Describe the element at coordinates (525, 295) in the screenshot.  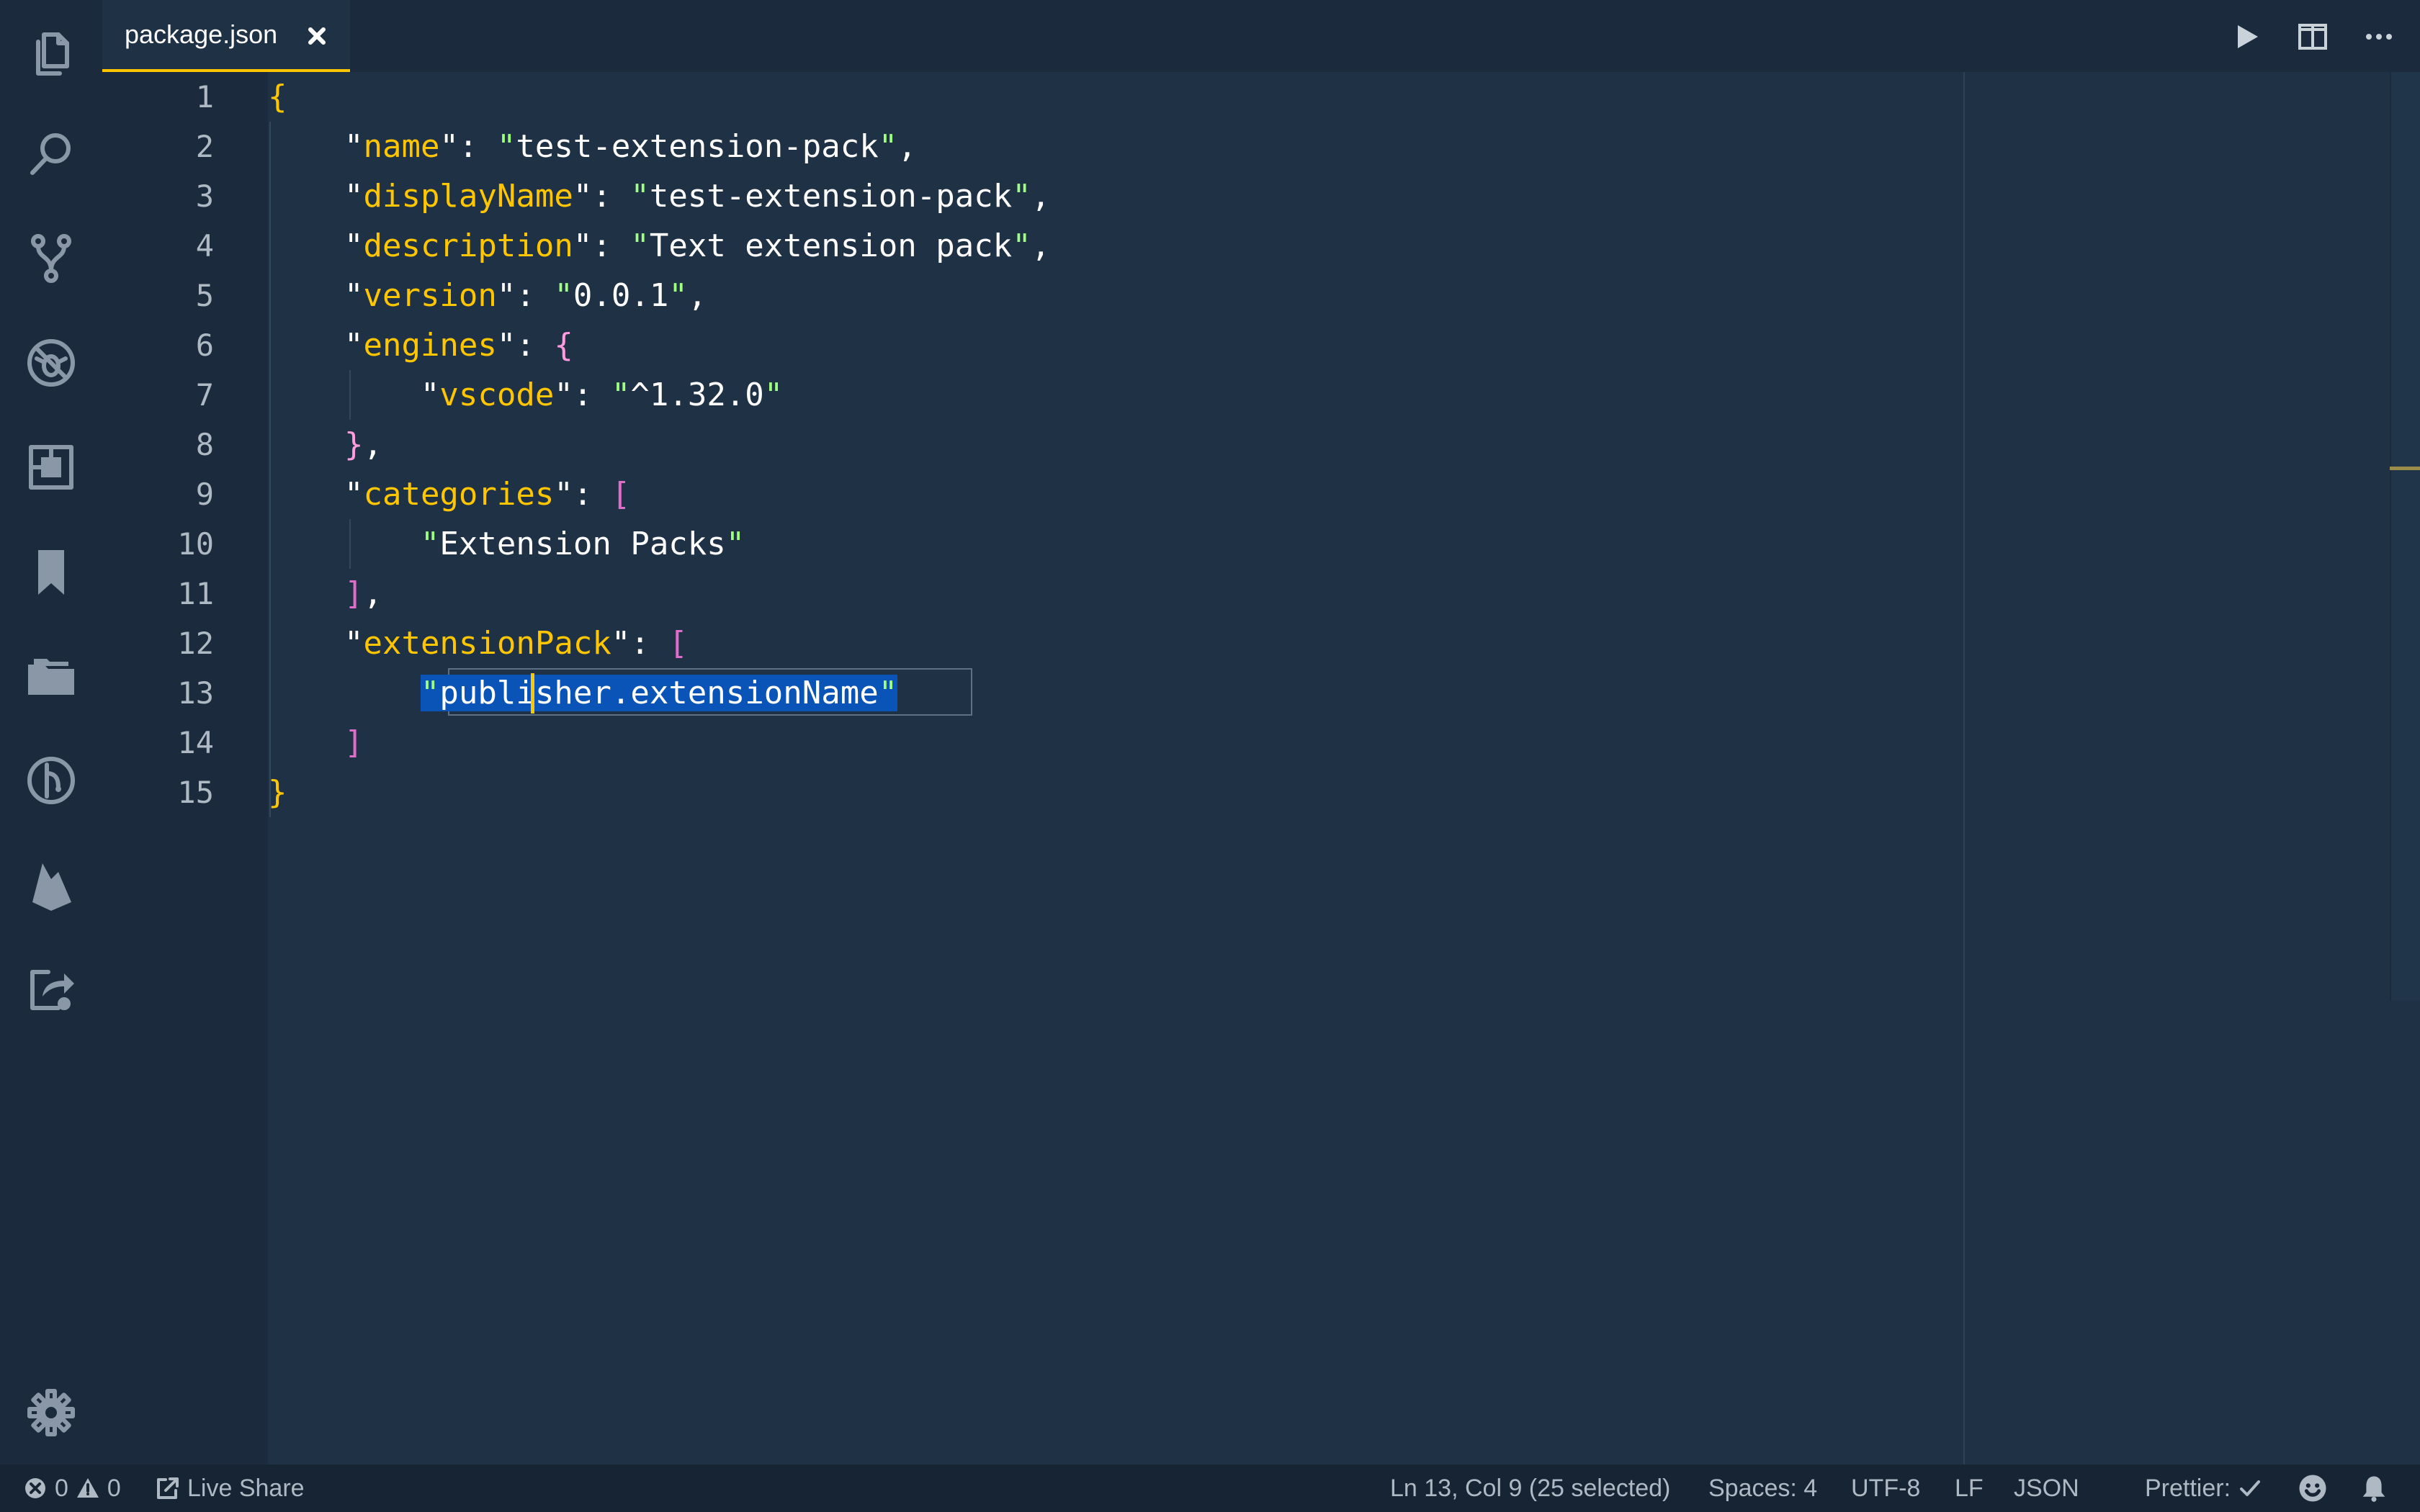
I see `code-line: "version": "0.0.1",` at that location.